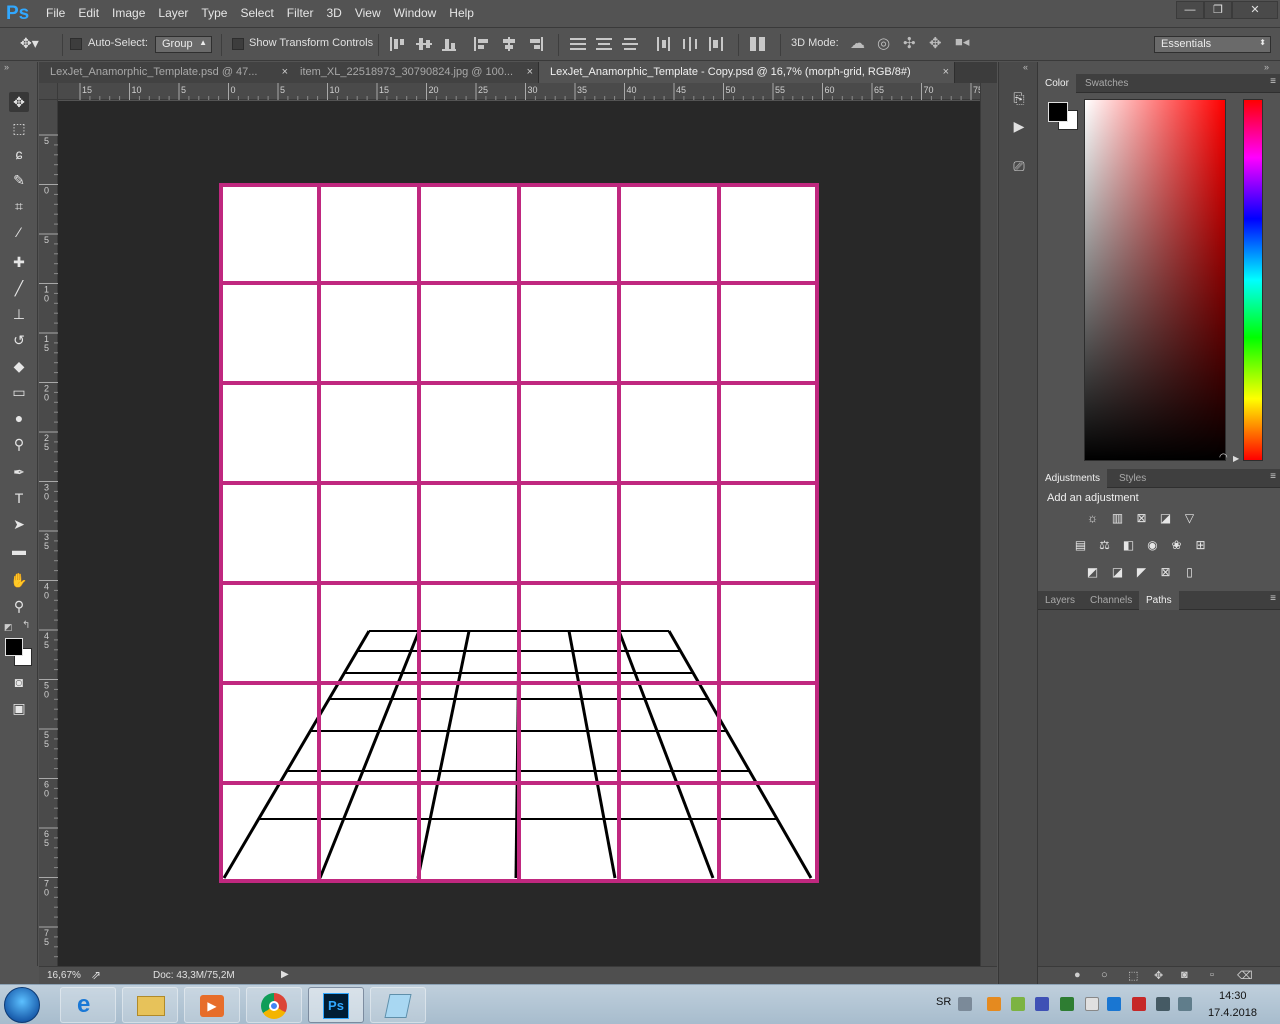 The width and height of the screenshot is (1280, 1024). Describe the element at coordinates (1025, 67) in the screenshot. I see `collapse-arrows-icon: «` at that location.